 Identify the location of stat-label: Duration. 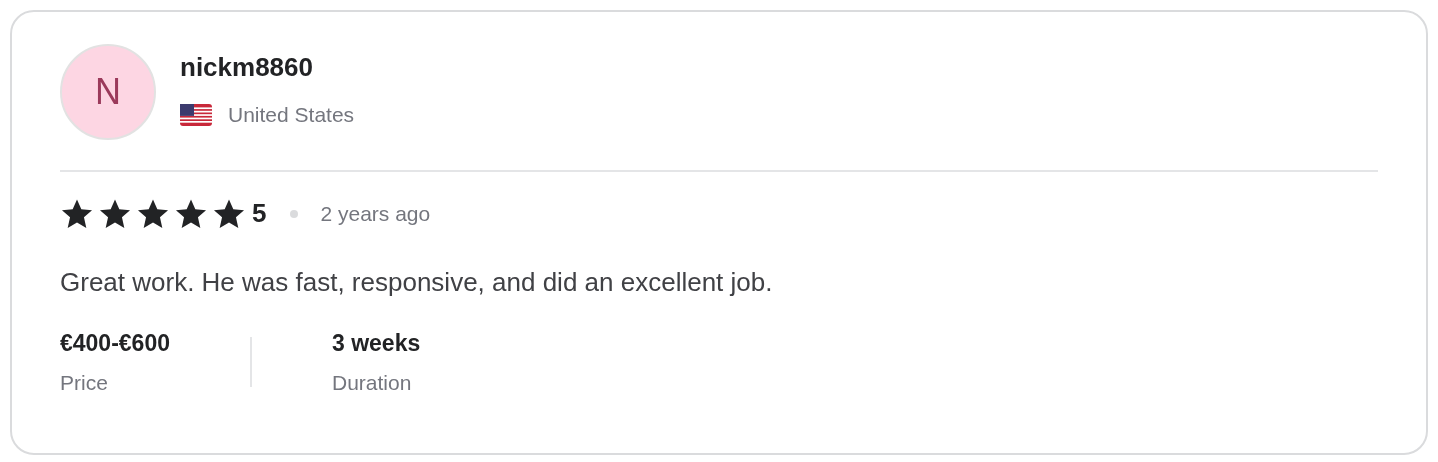
(372, 382).